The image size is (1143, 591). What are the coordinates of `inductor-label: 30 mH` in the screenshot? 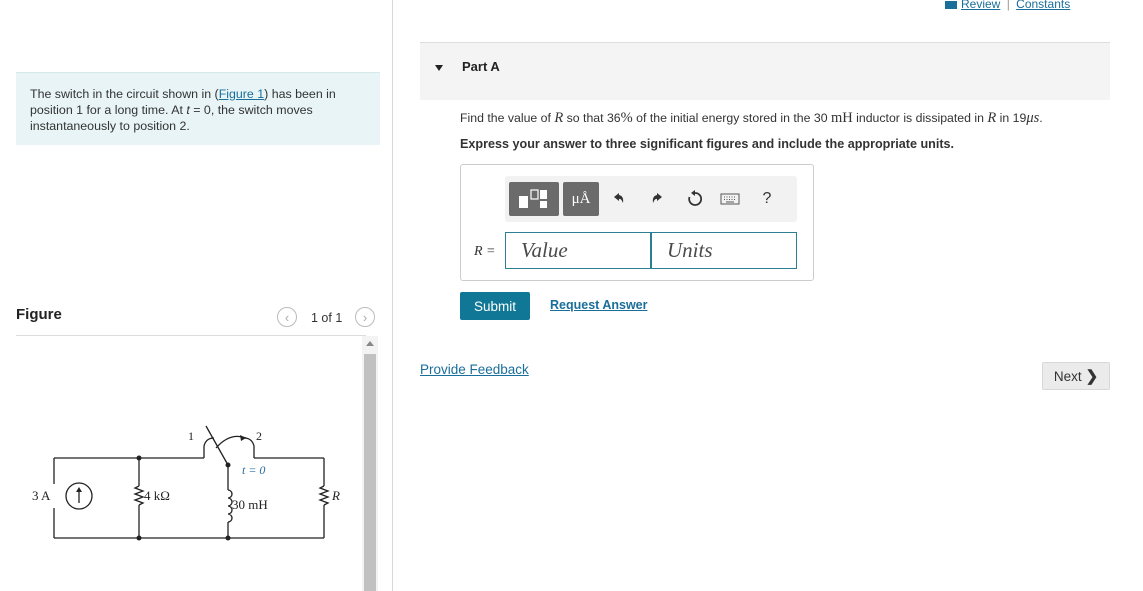 It's located at (250, 504).